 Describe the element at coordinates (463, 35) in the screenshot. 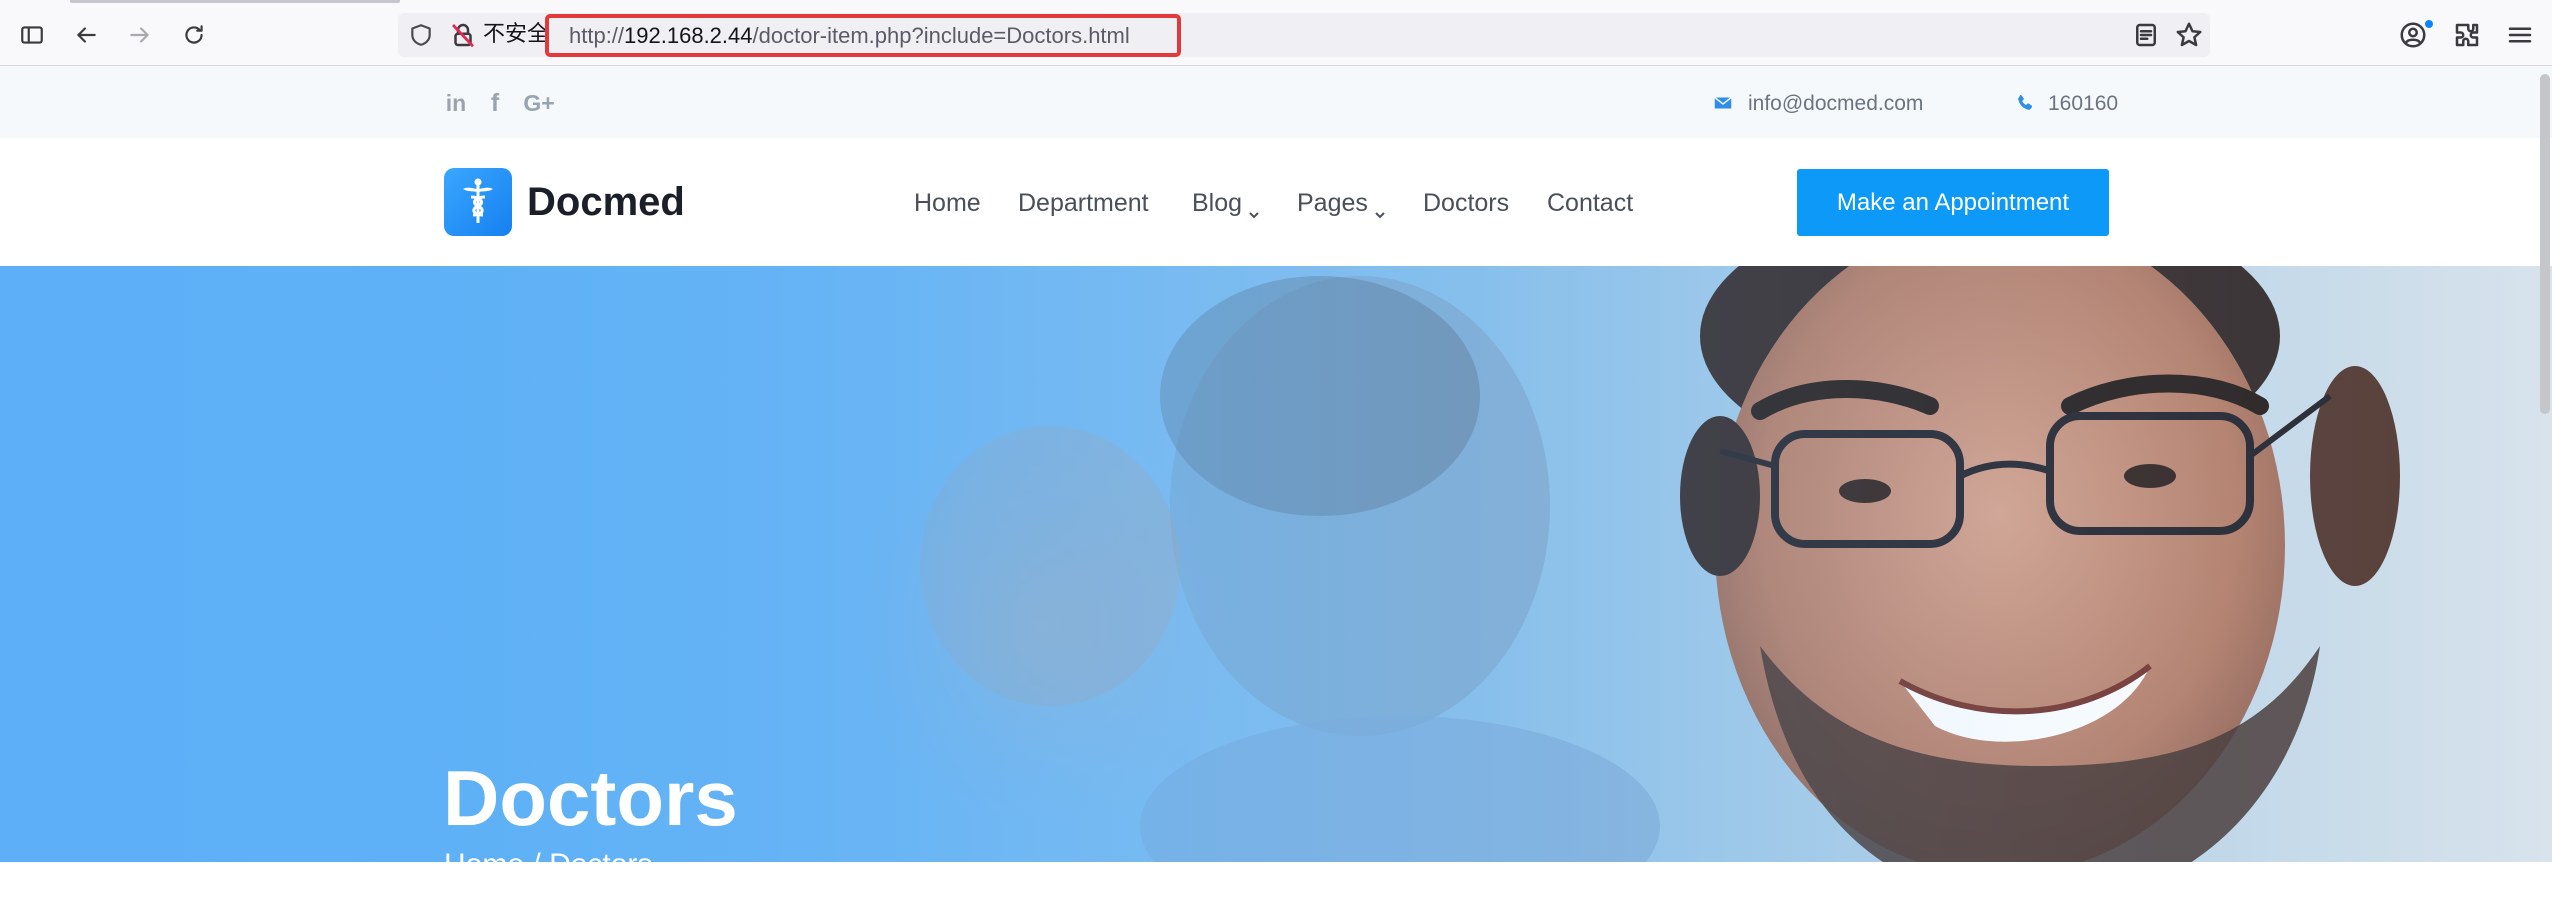

I see `insecure-lock-icon` at that location.